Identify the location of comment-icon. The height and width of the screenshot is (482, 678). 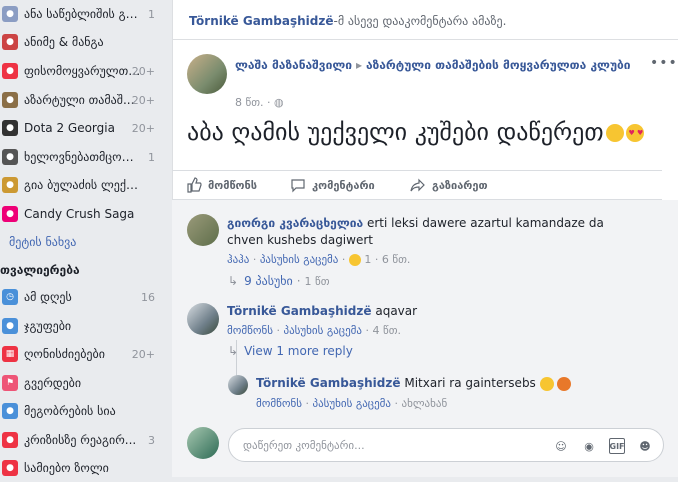
(298, 186).